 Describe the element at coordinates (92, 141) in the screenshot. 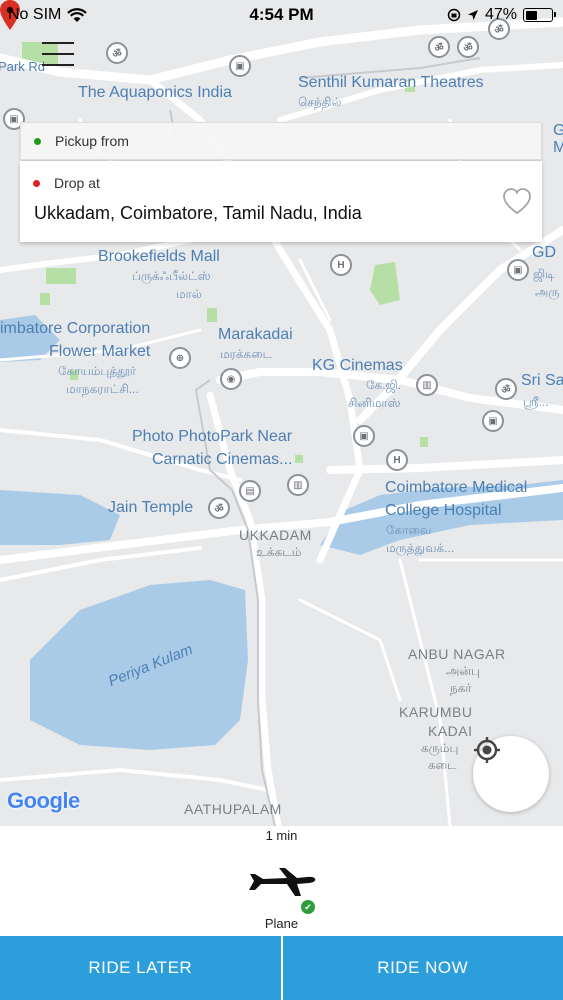

I see `pickup-label: Pickup from` at that location.